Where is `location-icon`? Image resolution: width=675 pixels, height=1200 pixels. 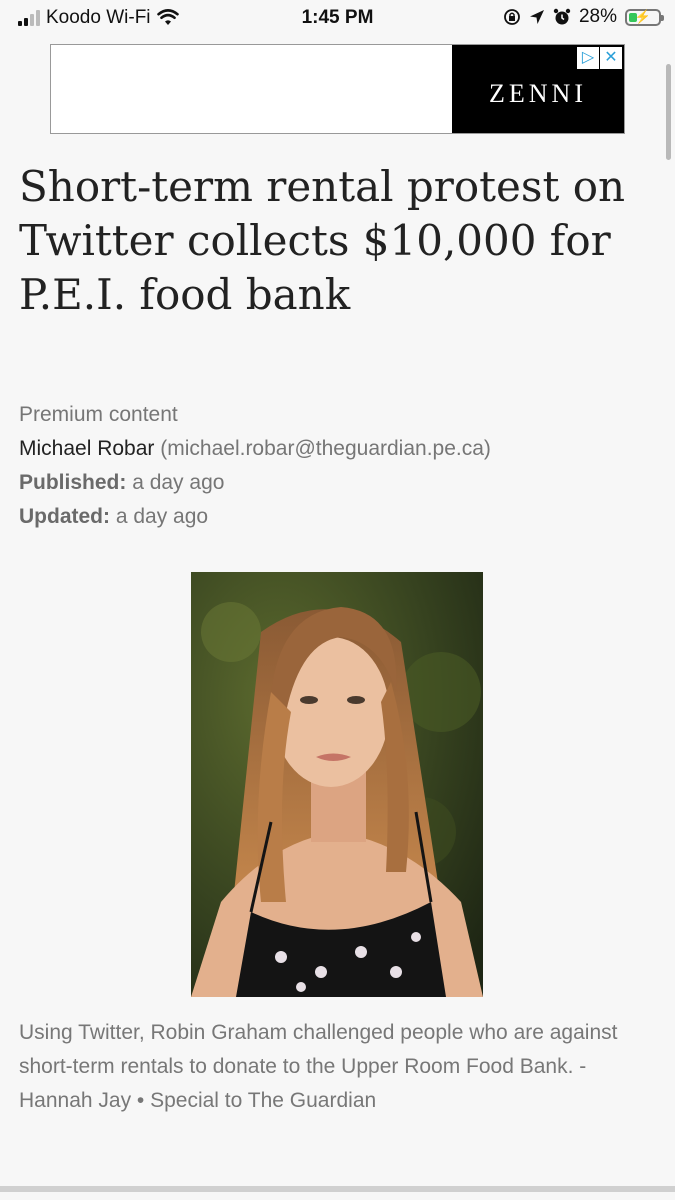 location-icon is located at coordinates (536, 17).